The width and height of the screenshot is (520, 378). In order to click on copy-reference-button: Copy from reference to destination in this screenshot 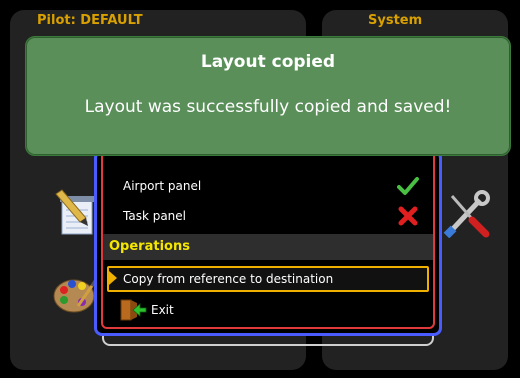, I will do `click(268, 279)`.